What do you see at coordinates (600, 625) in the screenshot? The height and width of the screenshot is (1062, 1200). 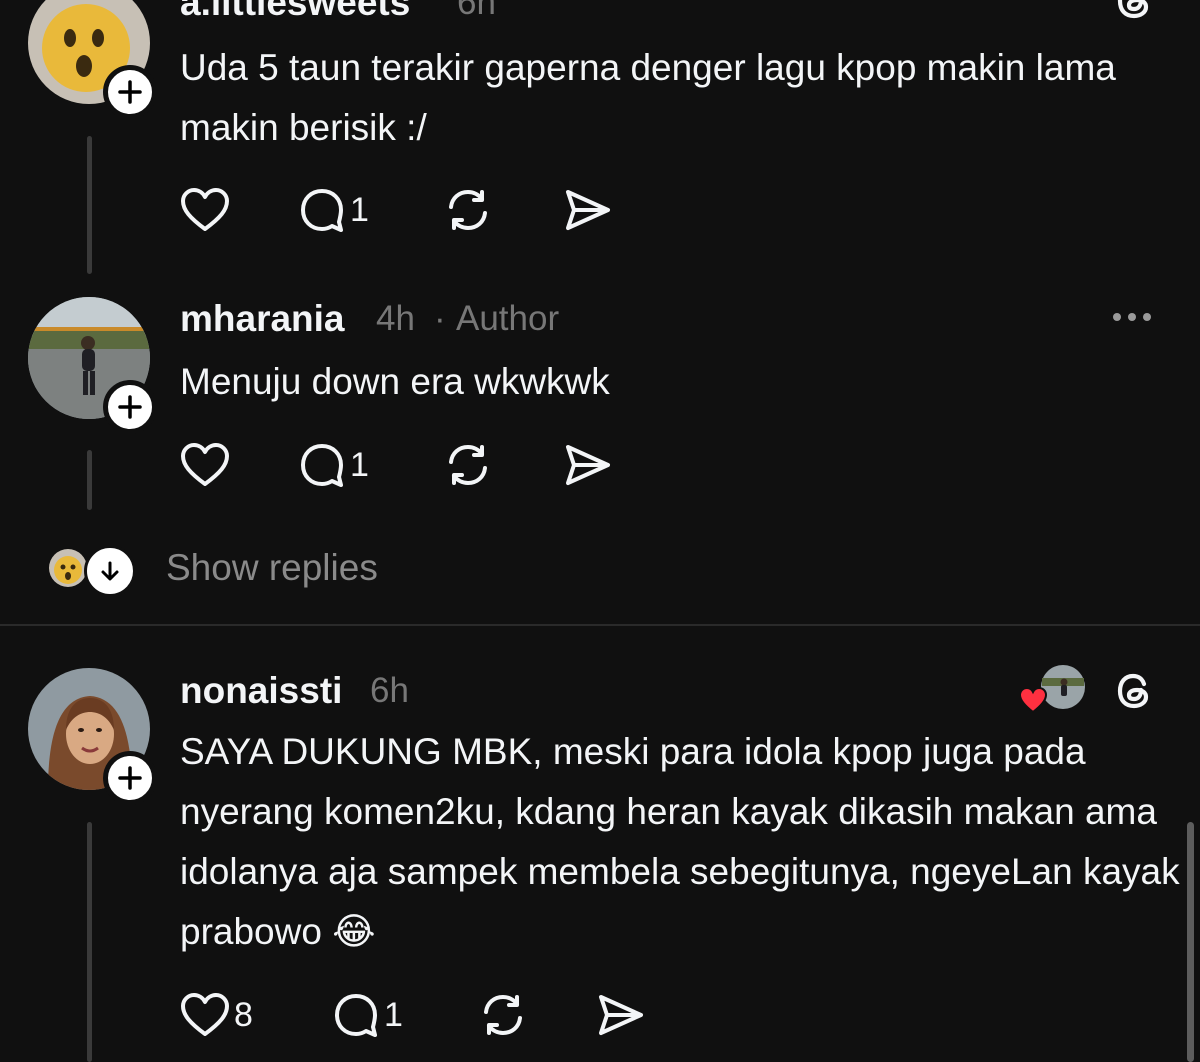 I see `divider` at bounding box center [600, 625].